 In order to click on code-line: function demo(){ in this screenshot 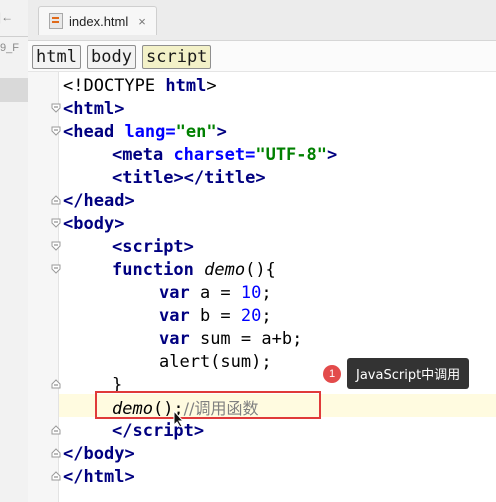, I will do `click(194, 270)`.